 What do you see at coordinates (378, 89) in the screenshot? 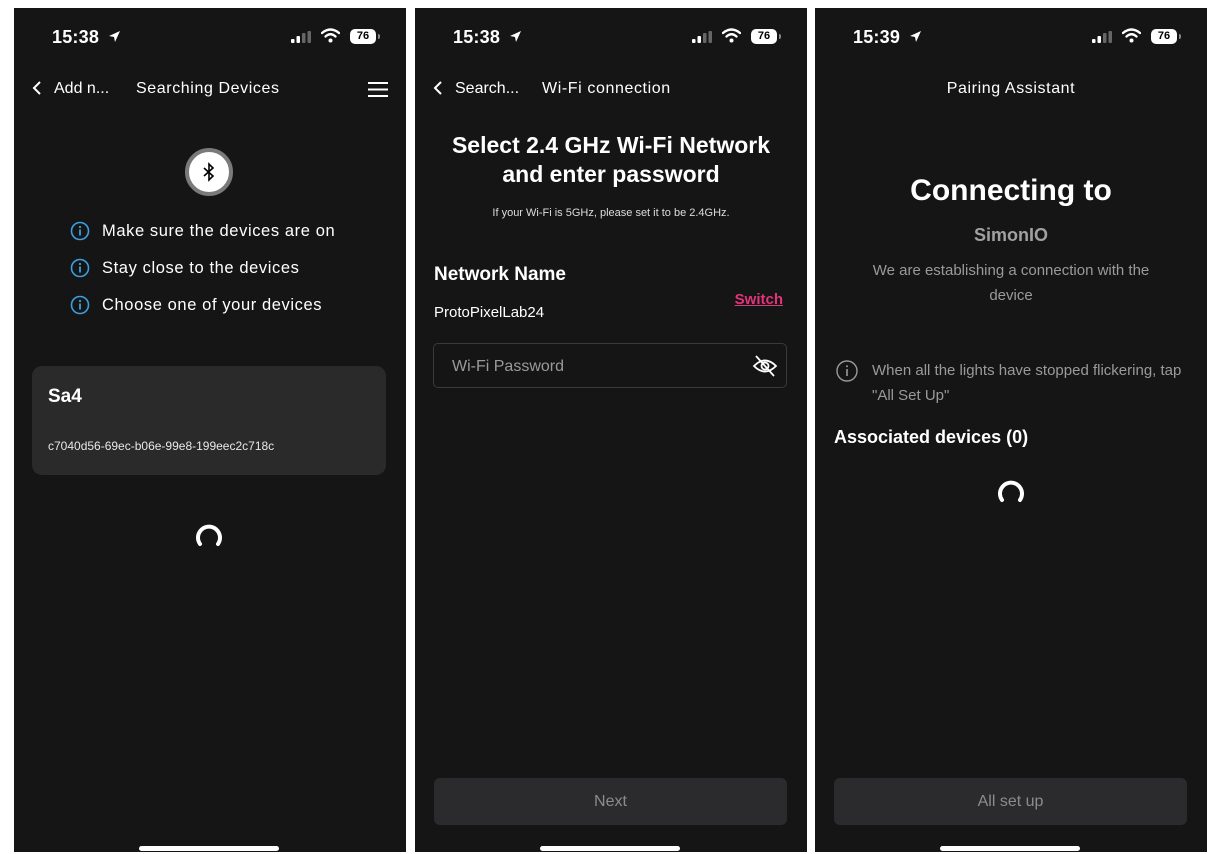
I see `menu-icon` at bounding box center [378, 89].